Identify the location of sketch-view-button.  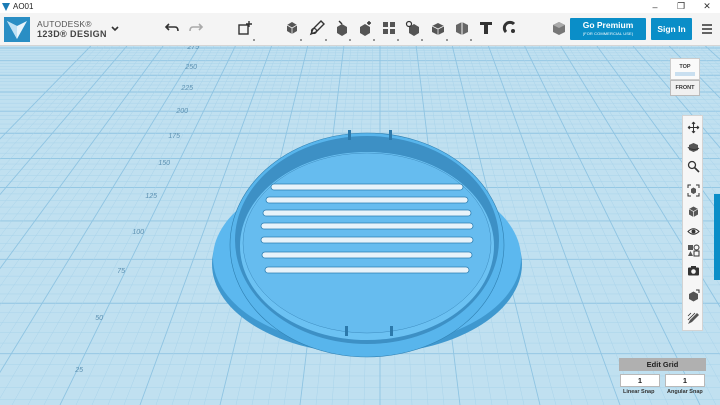
(693, 318).